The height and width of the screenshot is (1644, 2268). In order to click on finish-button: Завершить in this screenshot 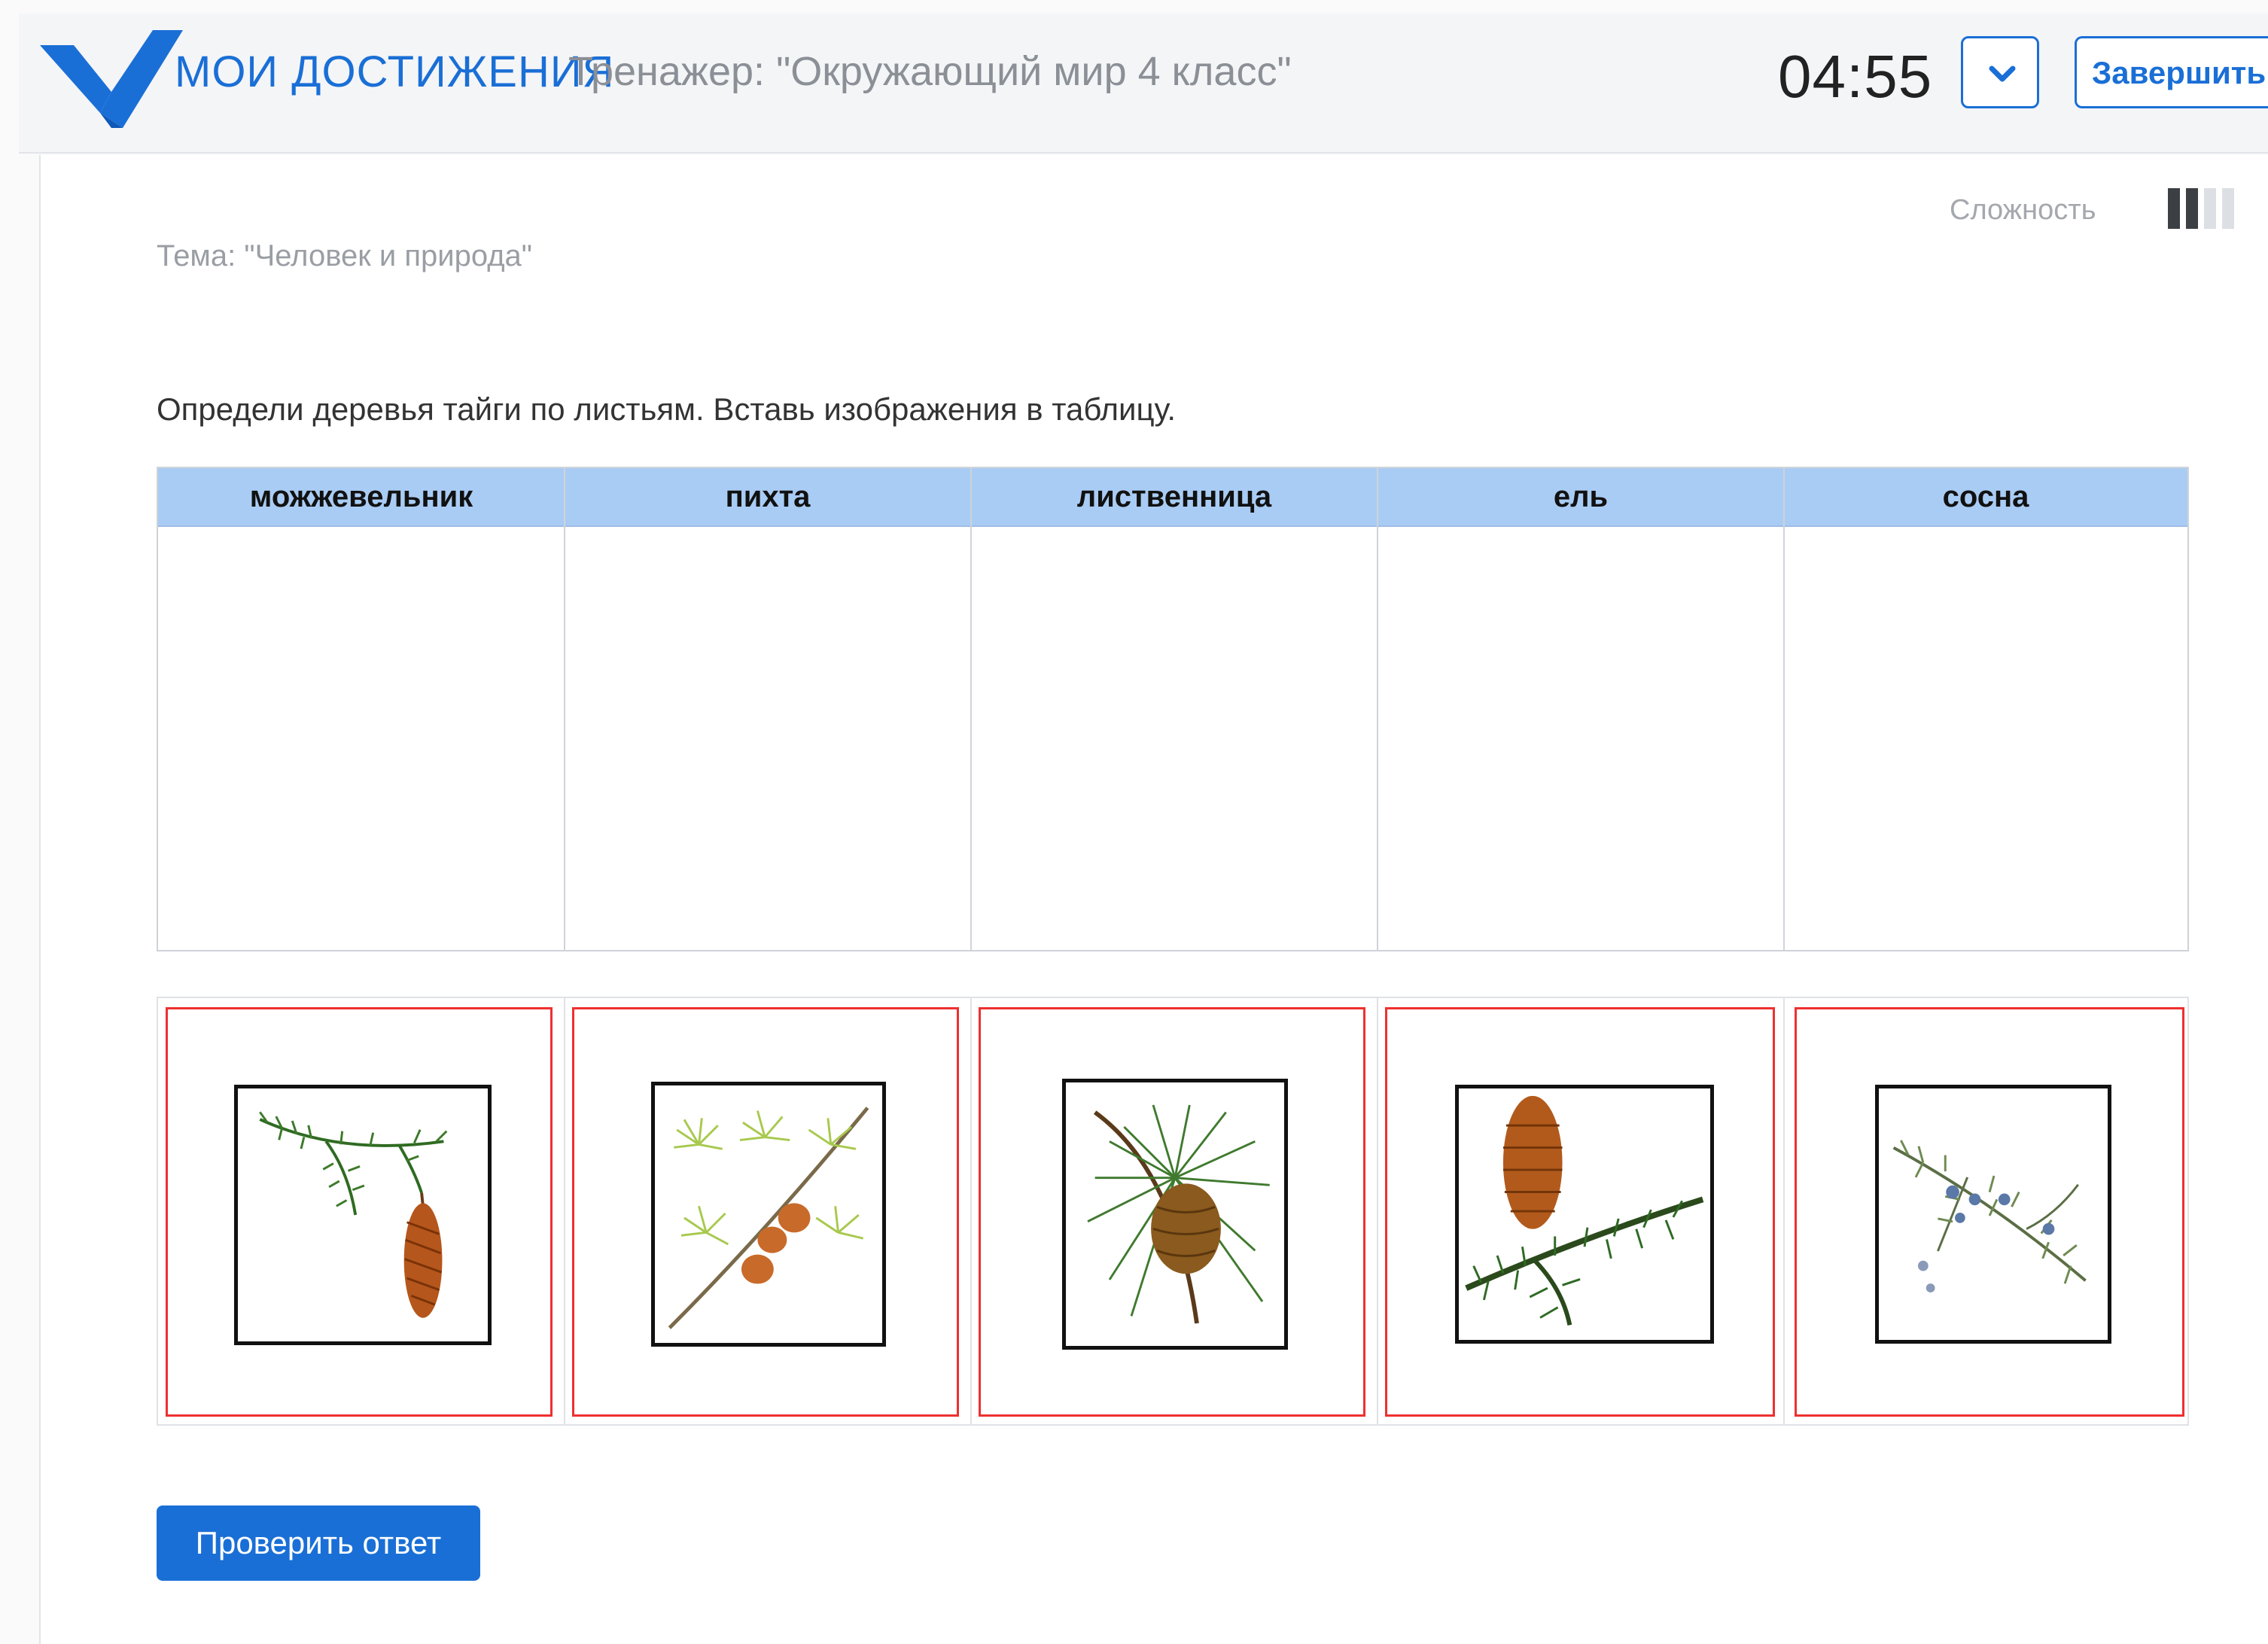, I will do `click(2171, 72)`.